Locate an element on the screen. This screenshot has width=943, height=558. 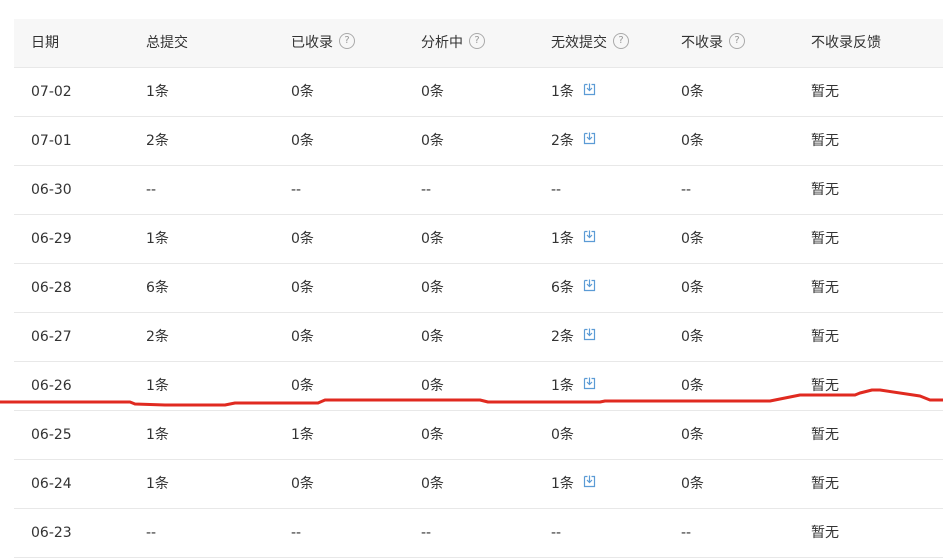
header-invalid: 无效提交? is located at coordinates (590, 43).